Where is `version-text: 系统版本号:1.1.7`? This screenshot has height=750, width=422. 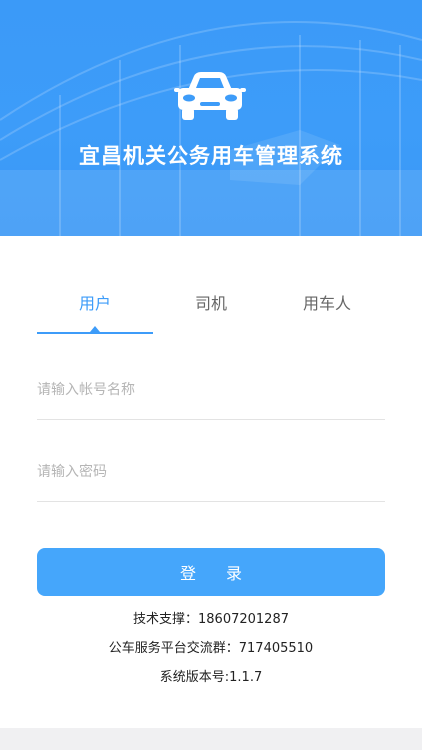
version-text: 系统版本号:1.1.7 is located at coordinates (211, 677).